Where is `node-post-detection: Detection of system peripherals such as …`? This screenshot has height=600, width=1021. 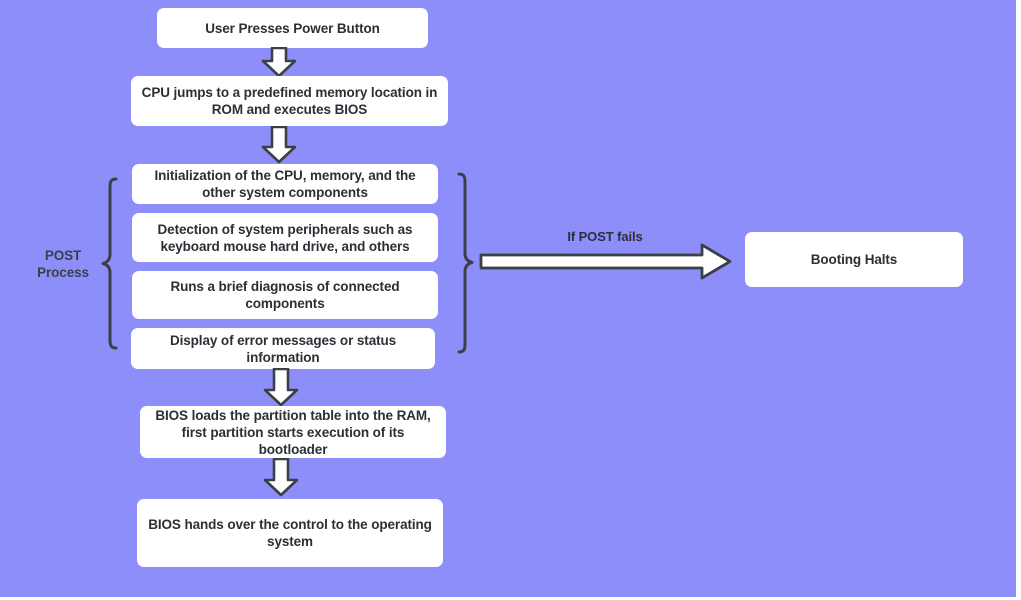 node-post-detection: Detection of system peripherals such as … is located at coordinates (285, 237).